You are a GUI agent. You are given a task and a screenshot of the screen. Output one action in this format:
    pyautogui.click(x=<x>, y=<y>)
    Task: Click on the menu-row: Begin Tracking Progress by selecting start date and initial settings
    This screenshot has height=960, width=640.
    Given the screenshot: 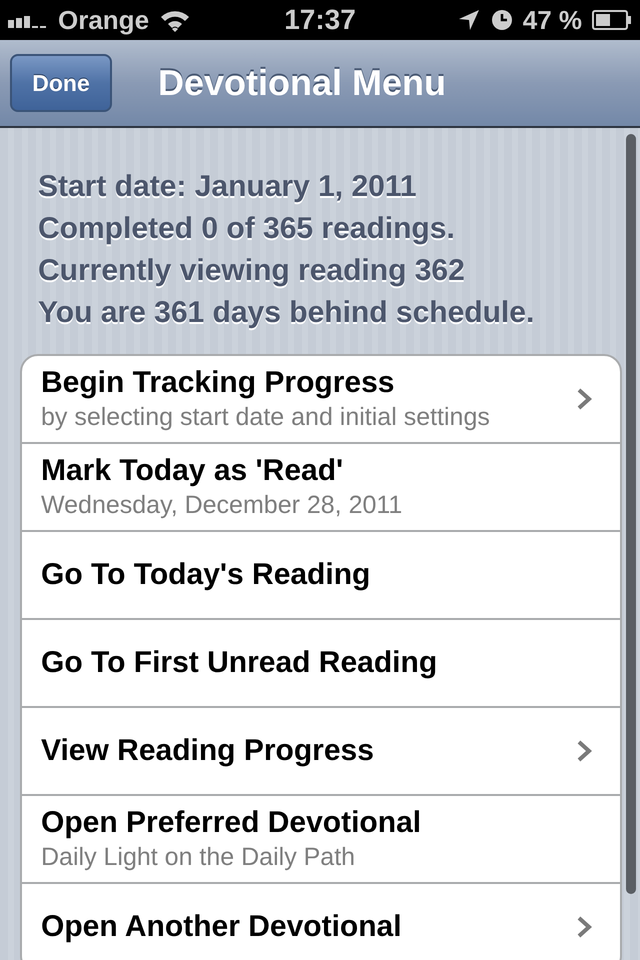 What is the action you would take?
    pyautogui.click(x=321, y=400)
    